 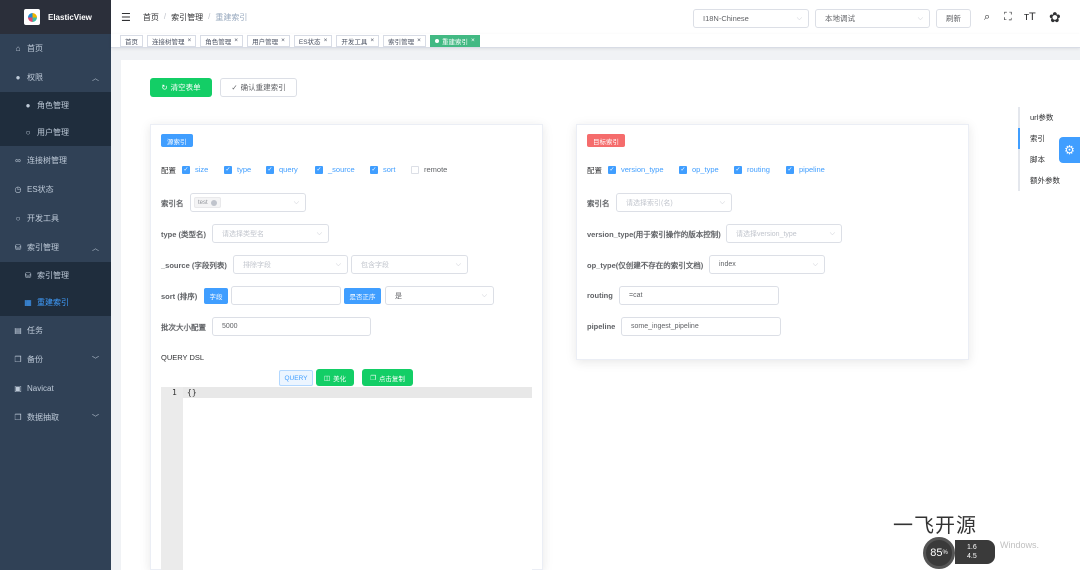 I want to click on routing-input: =cat, so click(x=699, y=295).